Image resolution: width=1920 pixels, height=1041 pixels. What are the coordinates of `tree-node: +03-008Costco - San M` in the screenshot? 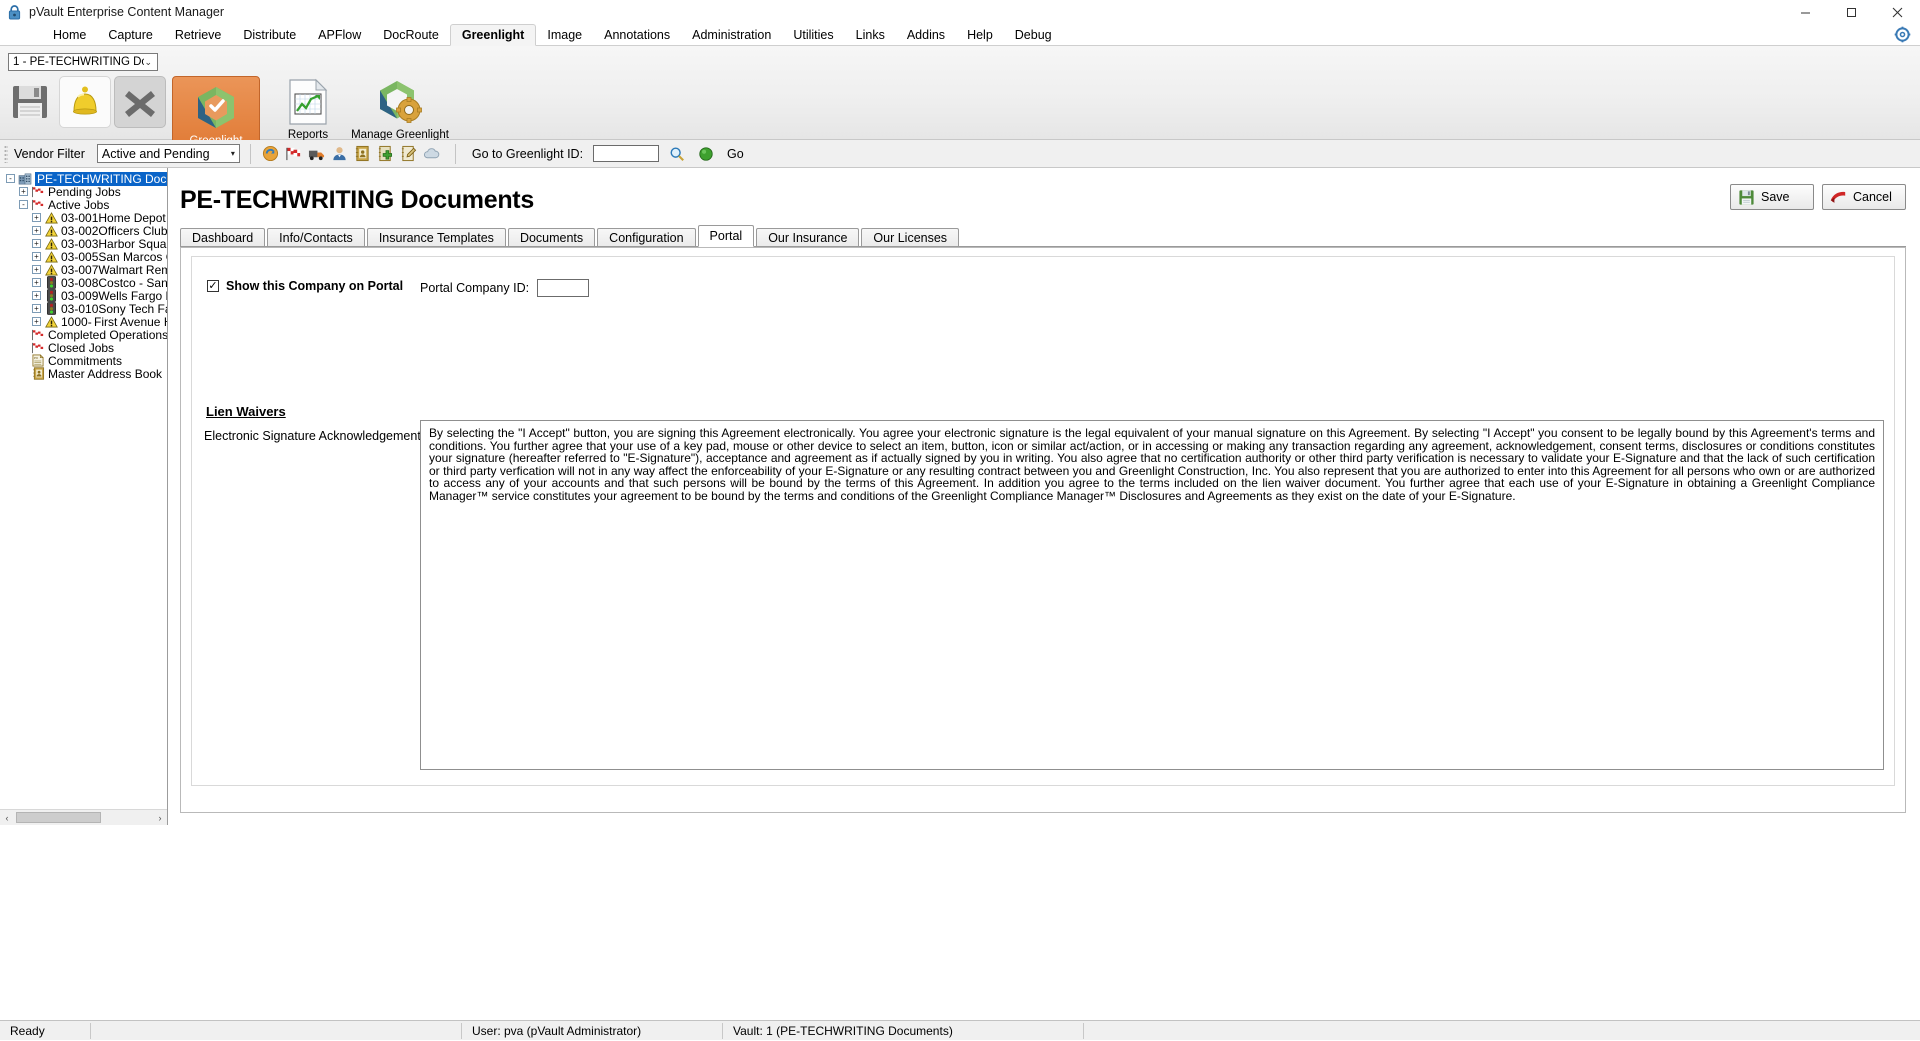 It's located at (83, 282).